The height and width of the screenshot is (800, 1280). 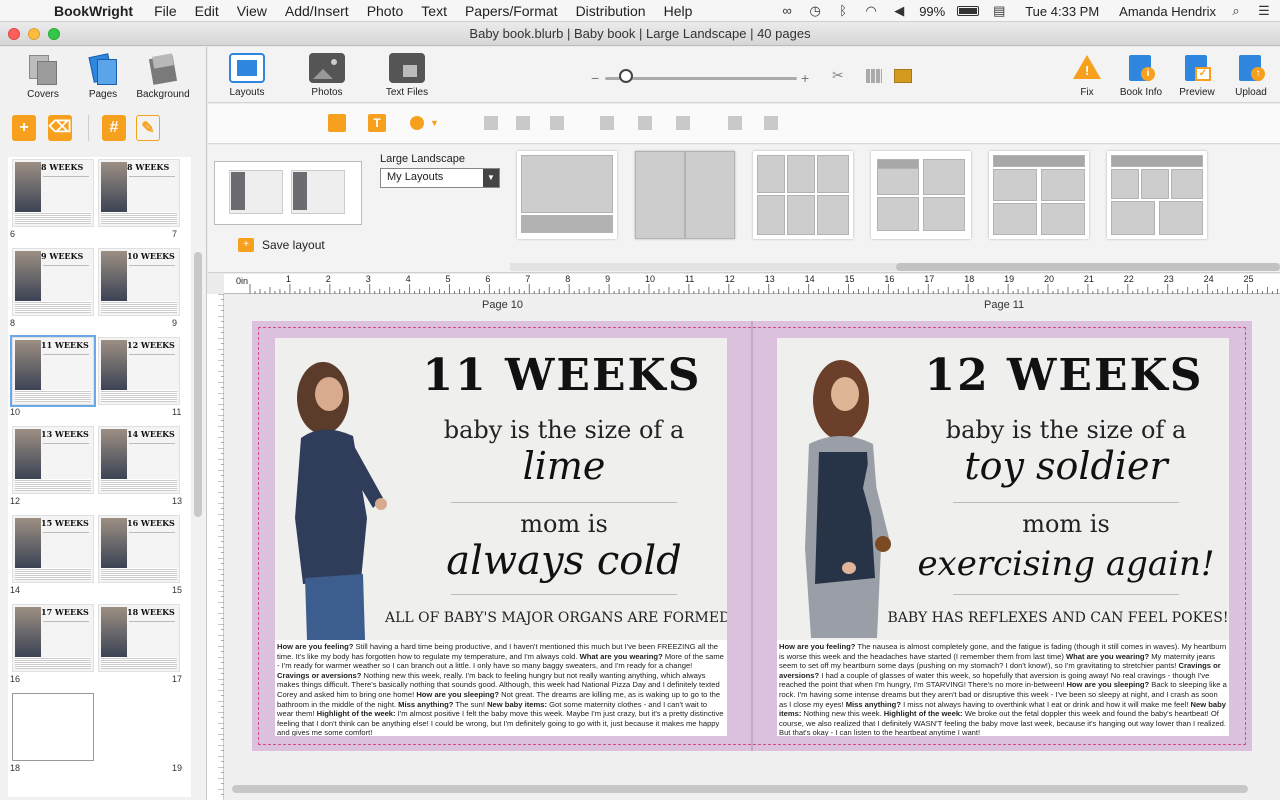 I want to click on thumbnail-spread: 8 WEEKS 8 WEEKS, so click(x=97, y=193).